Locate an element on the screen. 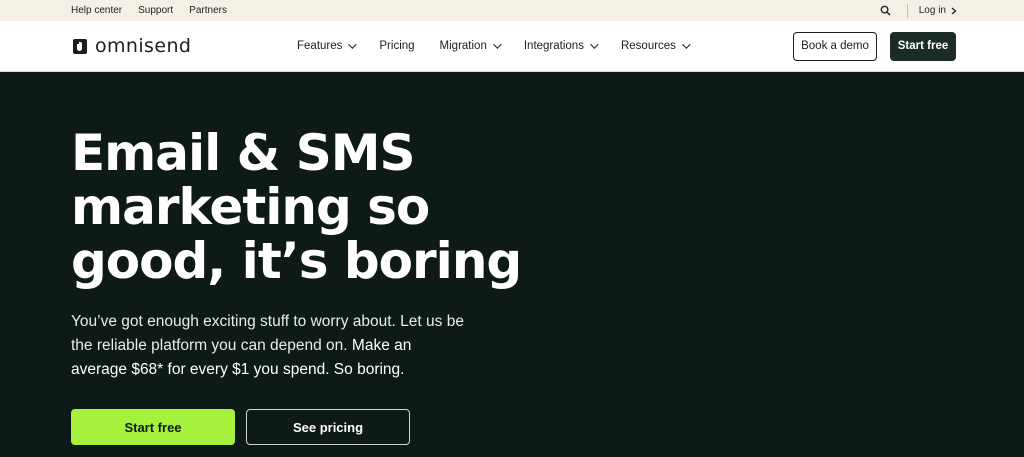  chevron-right-icon is located at coordinates (954, 10).